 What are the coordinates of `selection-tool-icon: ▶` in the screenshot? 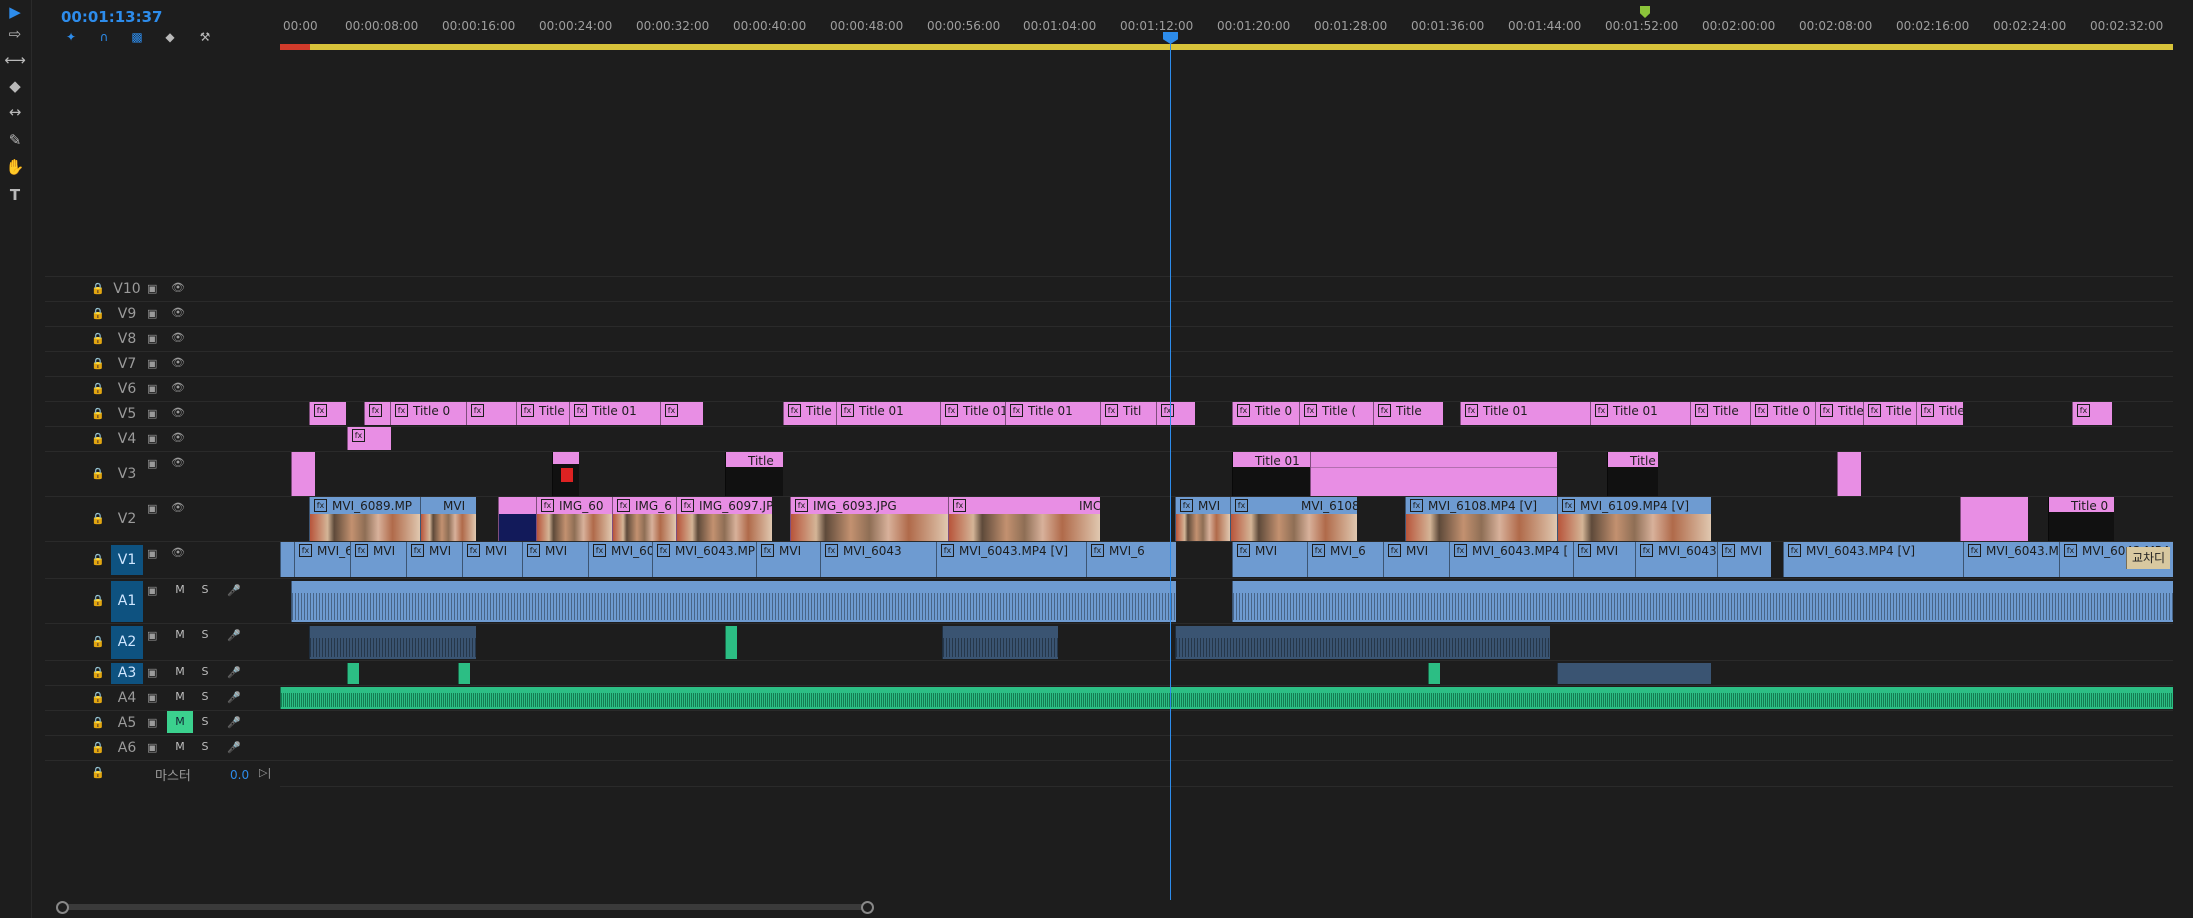 It's located at (15, 12).